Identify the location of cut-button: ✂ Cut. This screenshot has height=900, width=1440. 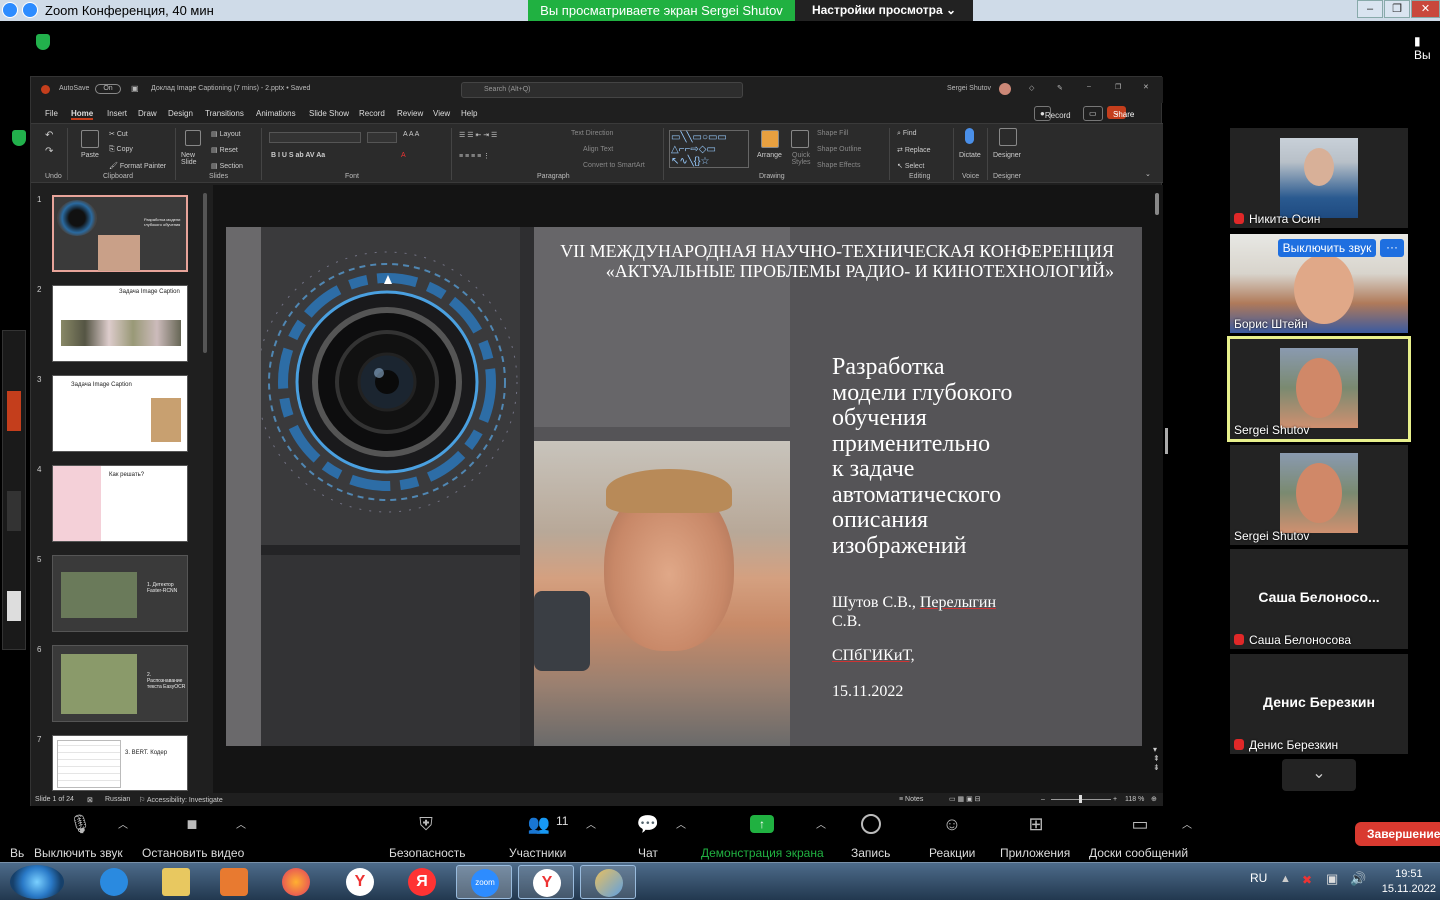
(118, 134).